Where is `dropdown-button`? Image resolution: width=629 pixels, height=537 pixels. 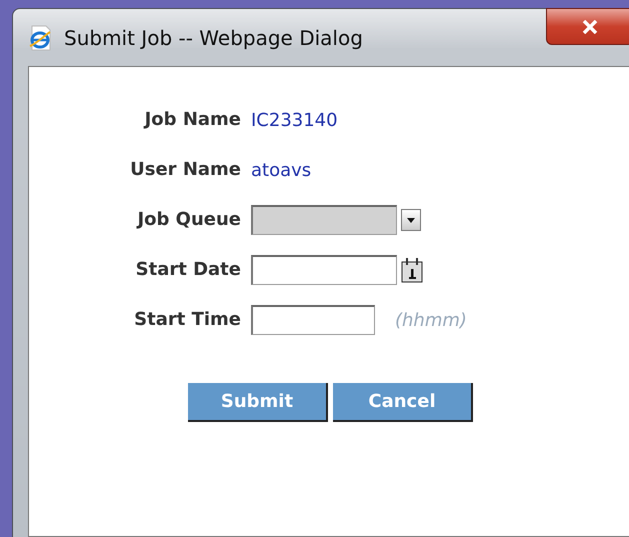
dropdown-button is located at coordinates (411, 220).